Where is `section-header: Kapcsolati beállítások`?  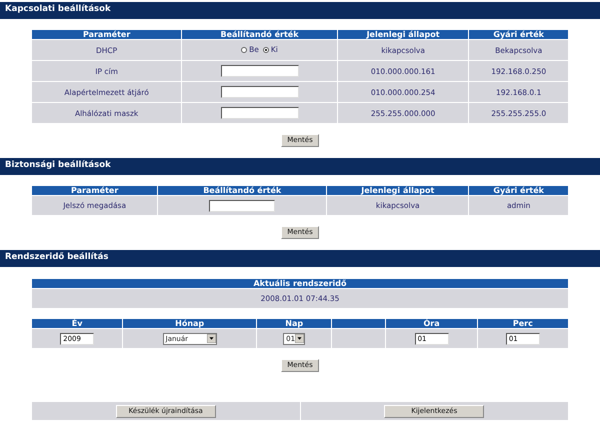
section-header: Kapcsolati beállítások is located at coordinates (300, 10).